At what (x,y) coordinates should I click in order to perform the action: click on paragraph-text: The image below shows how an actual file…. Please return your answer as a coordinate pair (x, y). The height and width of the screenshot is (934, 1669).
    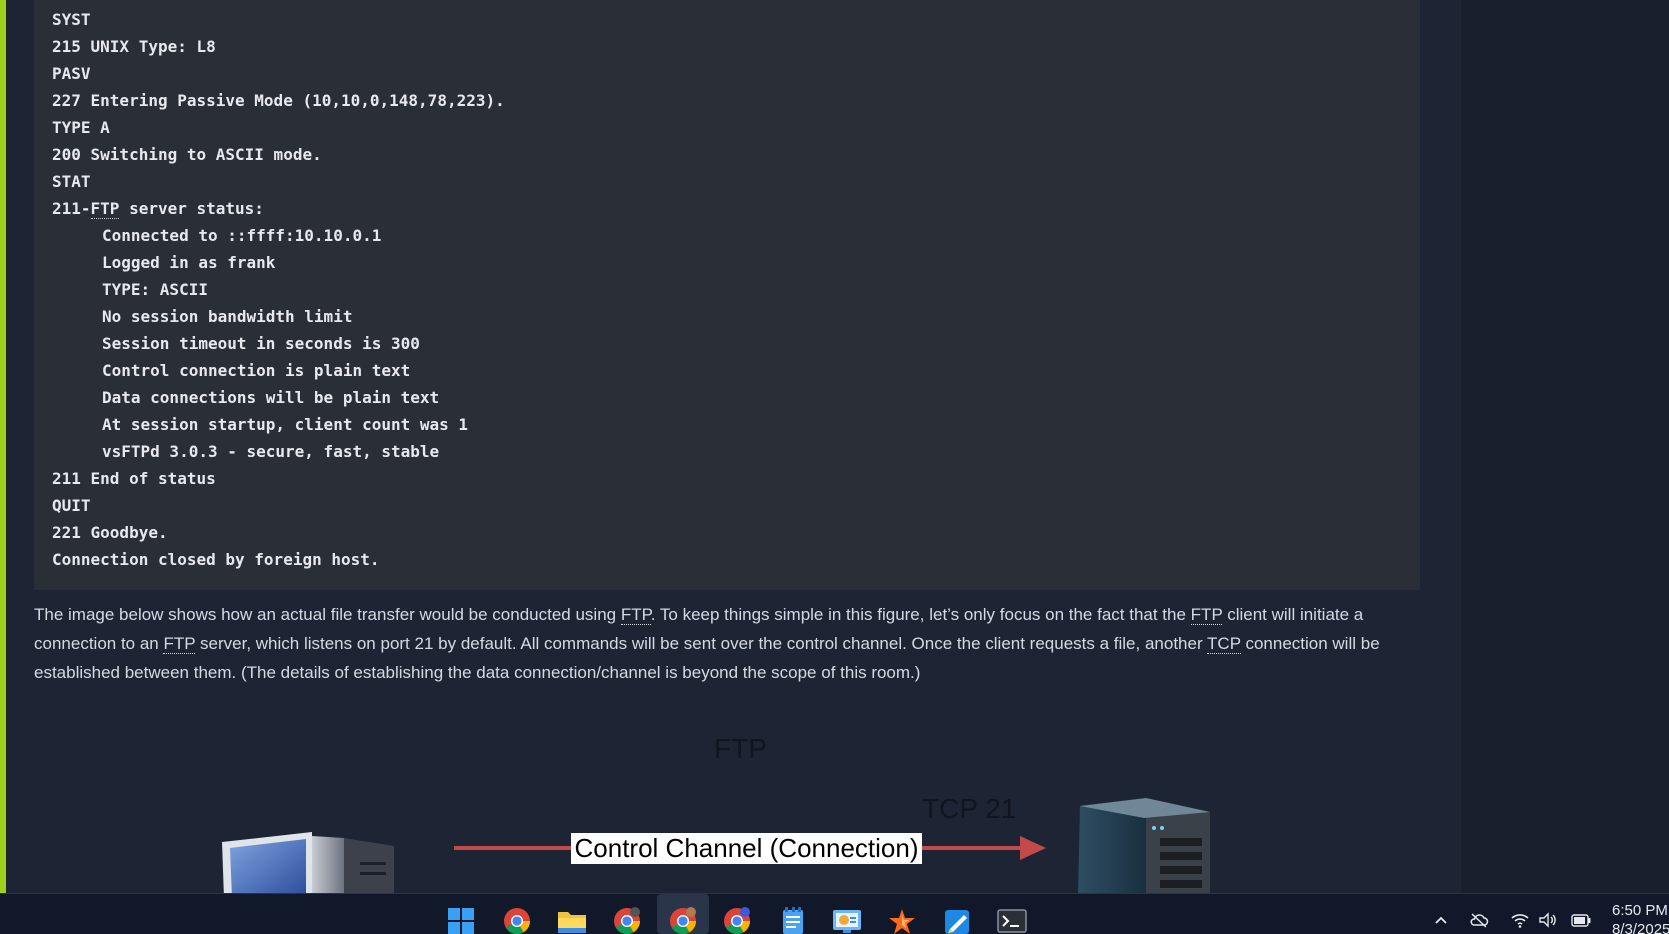
    Looking at the image, I should click on (327, 614).